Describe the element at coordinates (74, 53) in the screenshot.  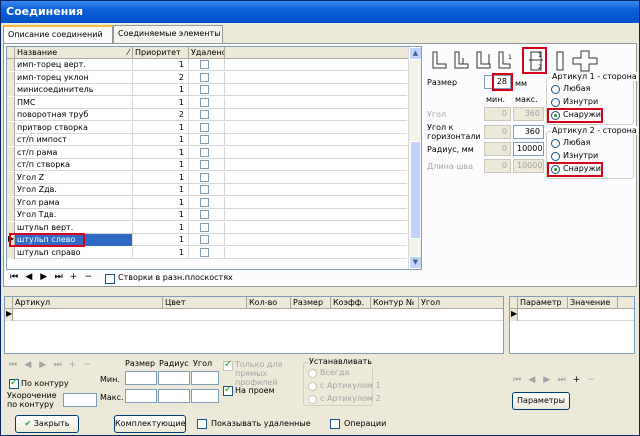
I see `column-header-name: Название ⁄` at that location.